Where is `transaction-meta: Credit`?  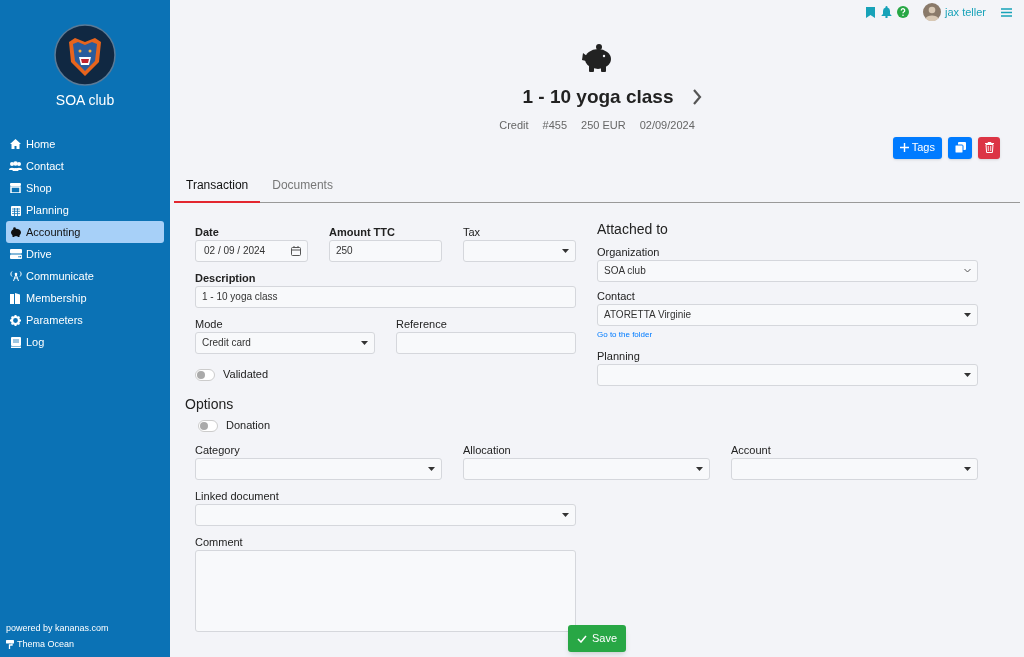 transaction-meta: Credit is located at coordinates (514, 125).